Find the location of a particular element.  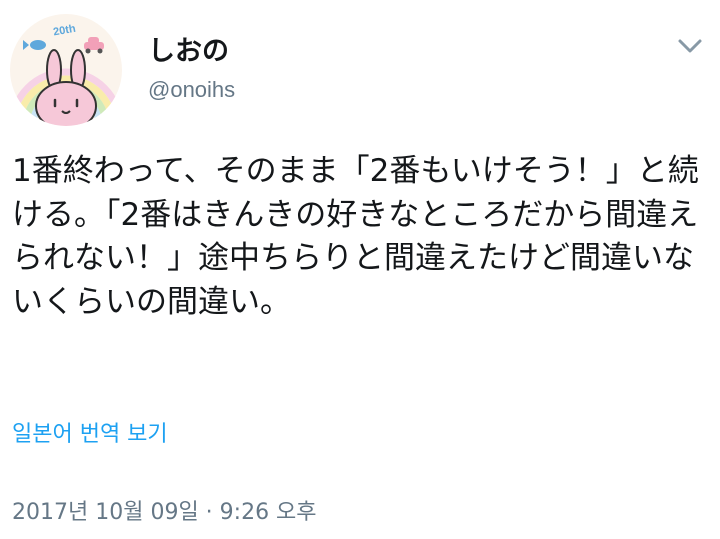

timestamp: 2017년 10월 09일 · 9:26 오후 is located at coordinates (164, 513).